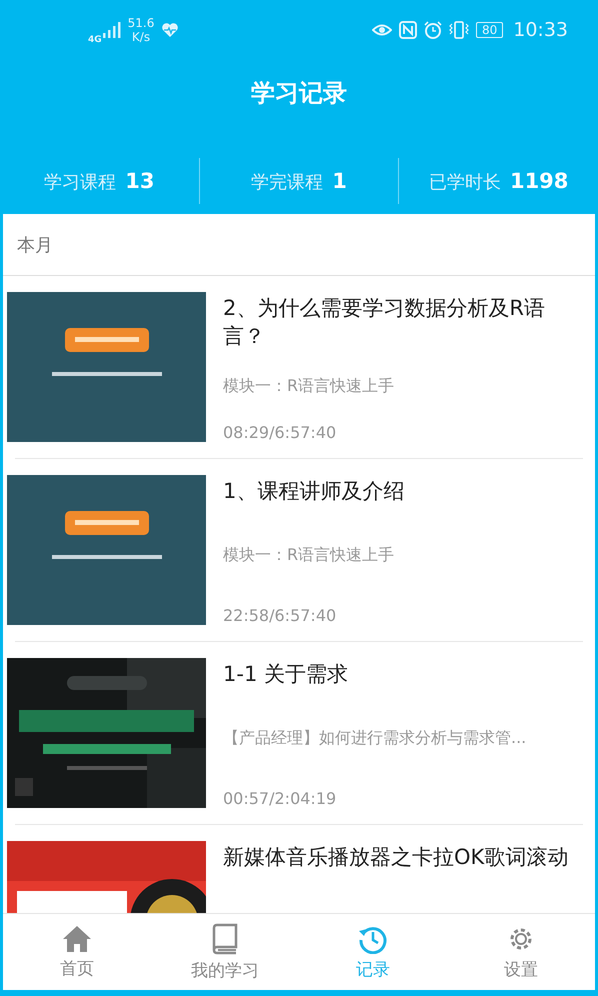 The image size is (598, 996). I want to click on record-title: 2、为什么需要学习数据分析及R语言？, so click(384, 322).